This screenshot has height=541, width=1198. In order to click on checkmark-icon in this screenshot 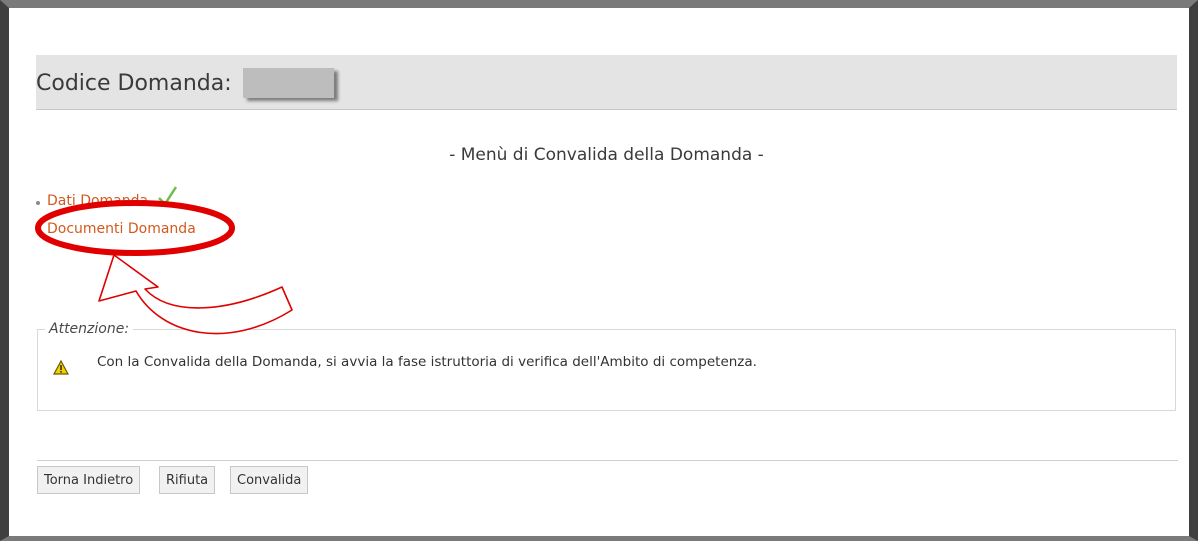, I will do `click(168, 196)`.